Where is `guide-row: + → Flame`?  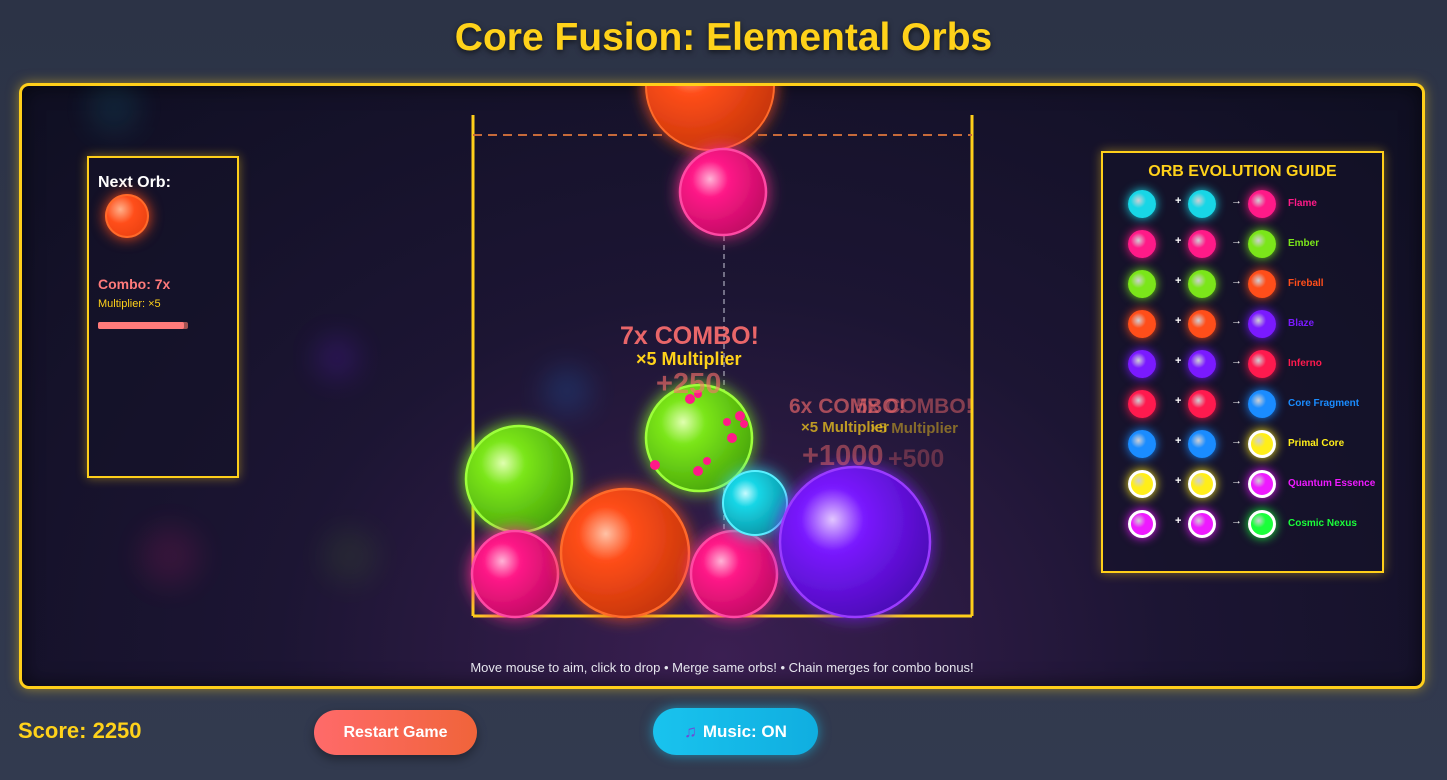 guide-row: + → Flame is located at coordinates (1242, 205).